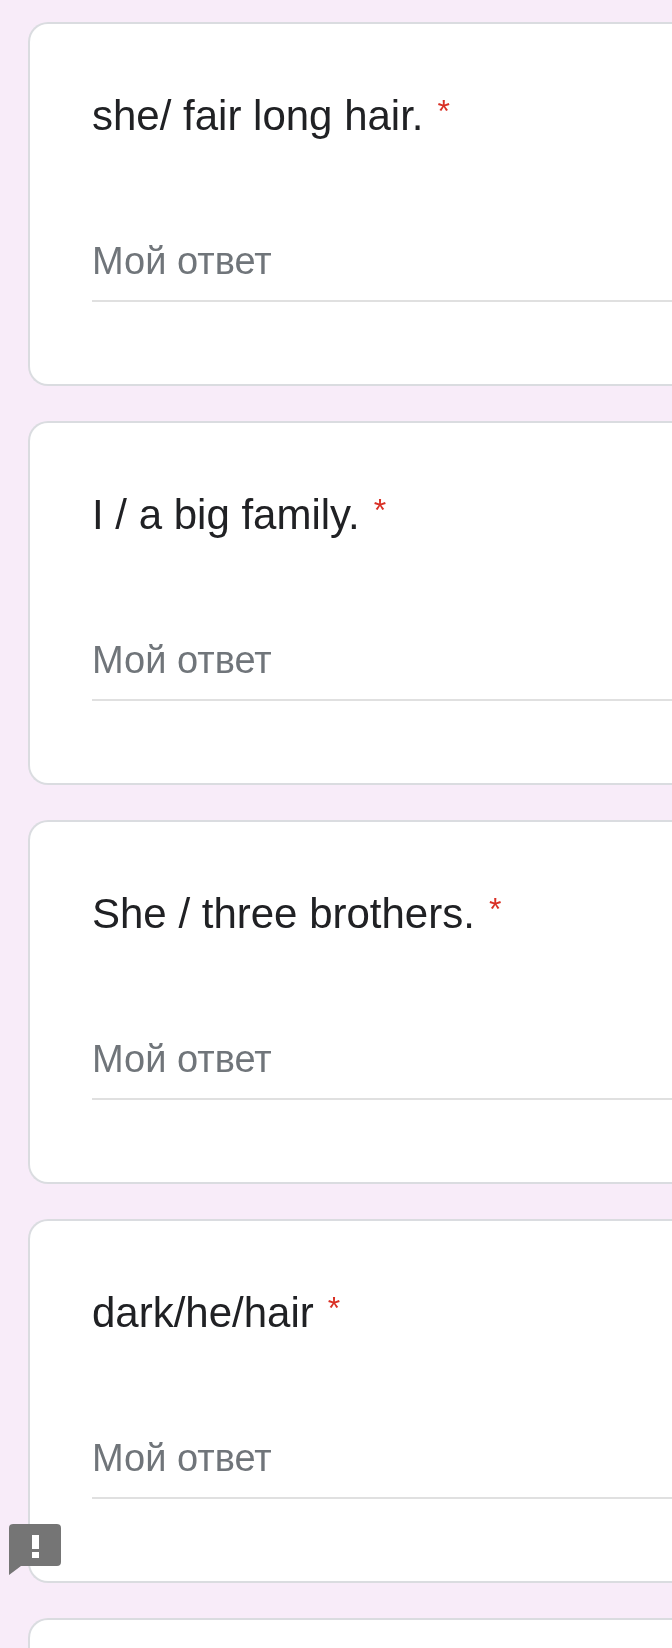 The width and height of the screenshot is (672, 1648). I want to click on question-title: she/ fair long hair., so click(258, 116).